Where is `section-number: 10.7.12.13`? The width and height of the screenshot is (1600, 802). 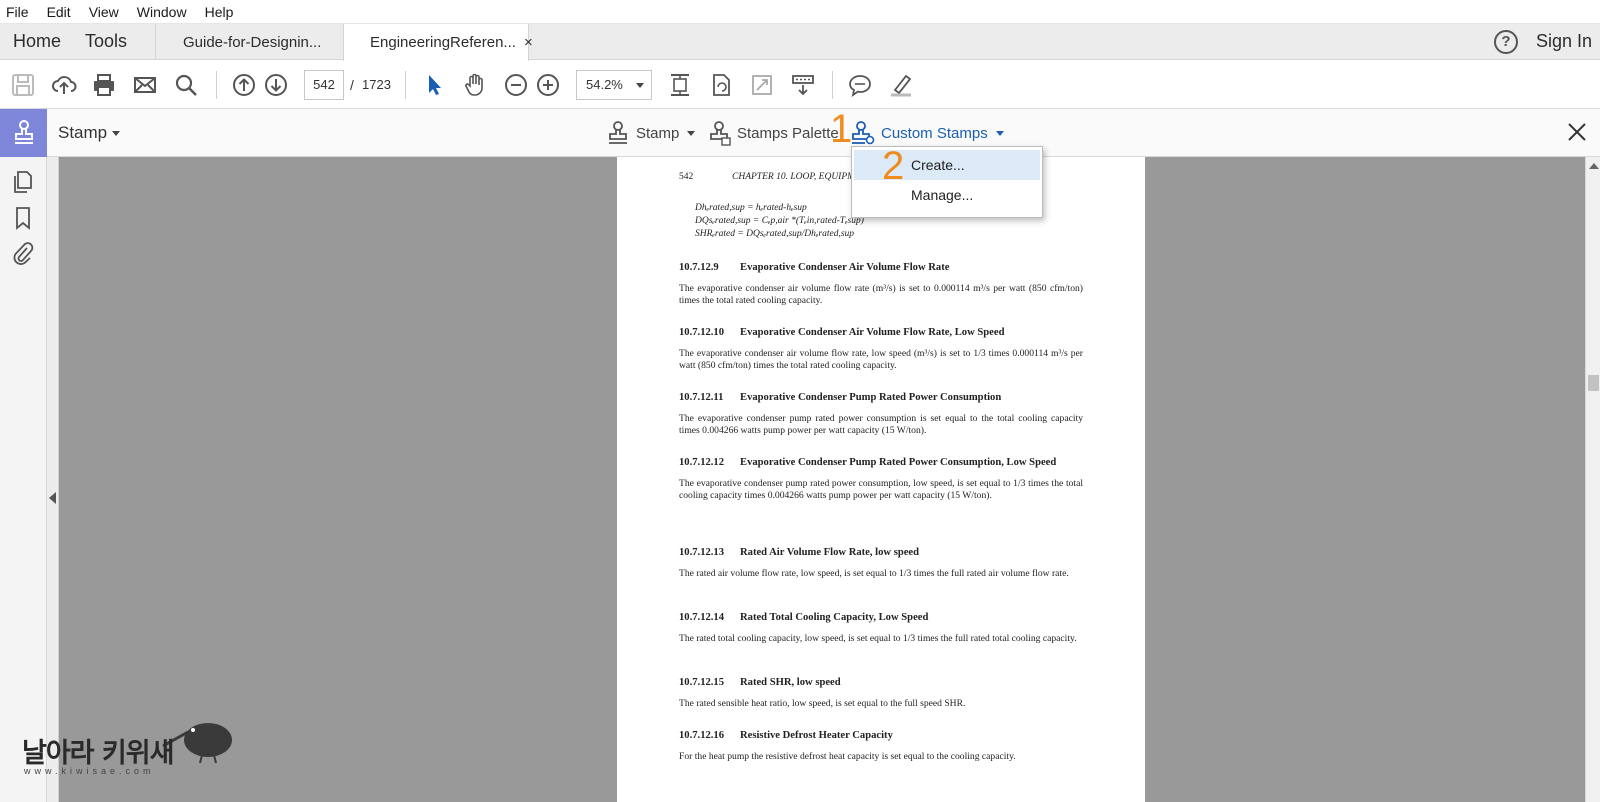 section-number: 10.7.12.13 is located at coordinates (702, 552).